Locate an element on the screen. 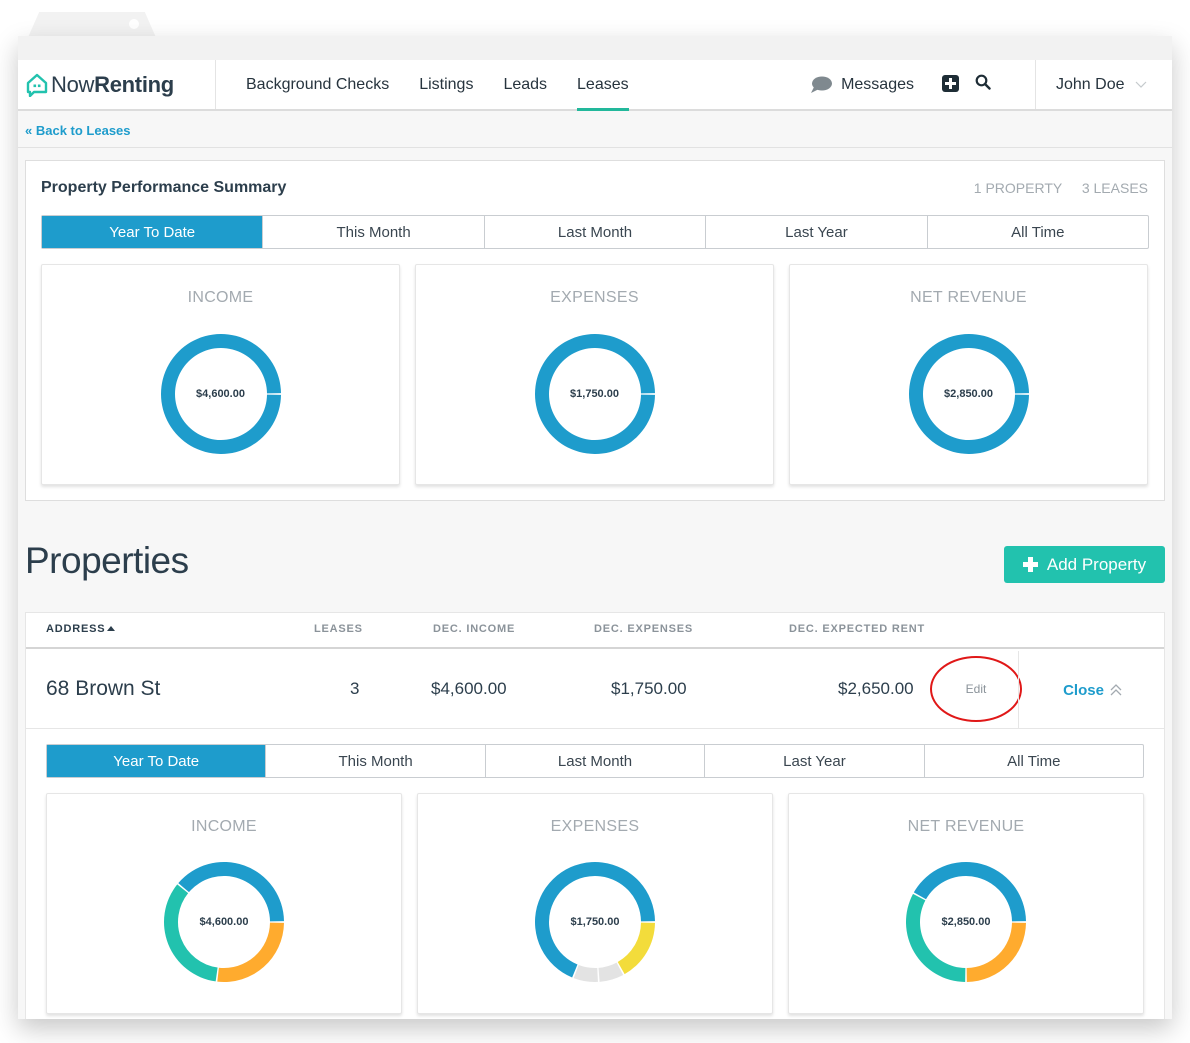  column-header-leases: LEASES is located at coordinates (338, 629).